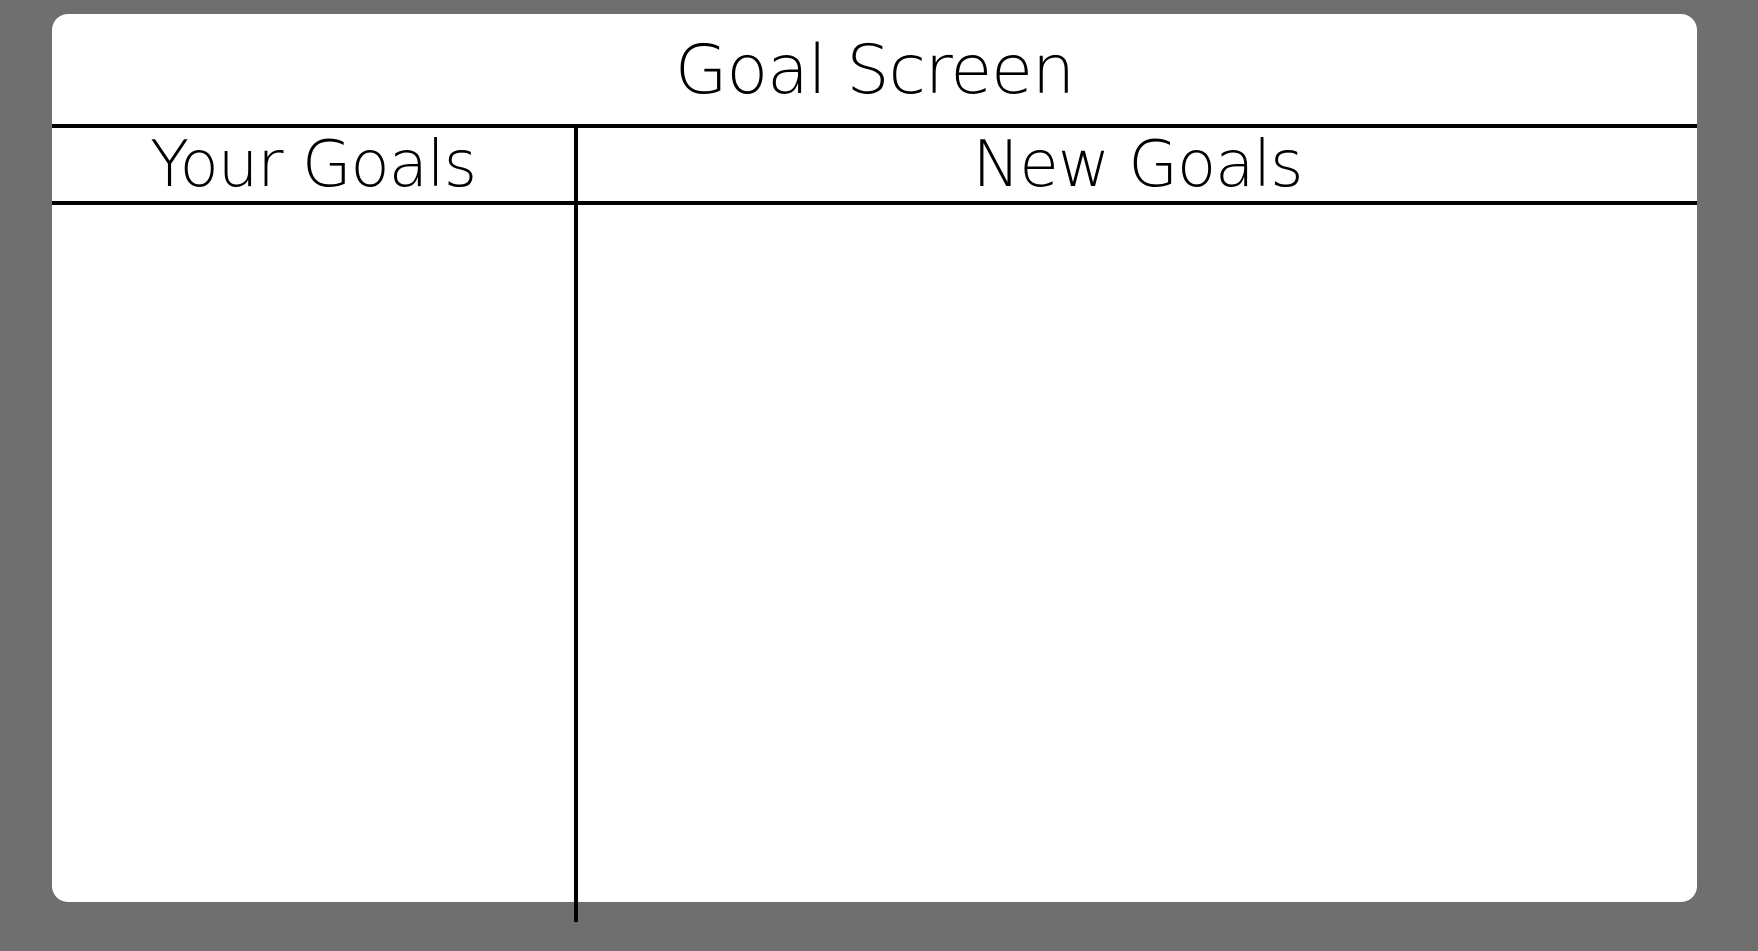 This screenshot has height=951, width=1758. What do you see at coordinates (1137, 164) in the screenshot?
I see `new-goals-header: New Goals` at bounding box center [1137, 164].